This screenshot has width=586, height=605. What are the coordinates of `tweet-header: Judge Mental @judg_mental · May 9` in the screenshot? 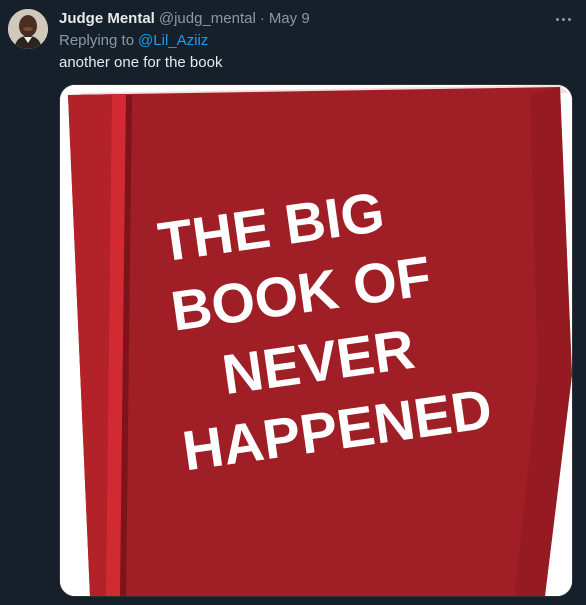 It's located at (302, 19).